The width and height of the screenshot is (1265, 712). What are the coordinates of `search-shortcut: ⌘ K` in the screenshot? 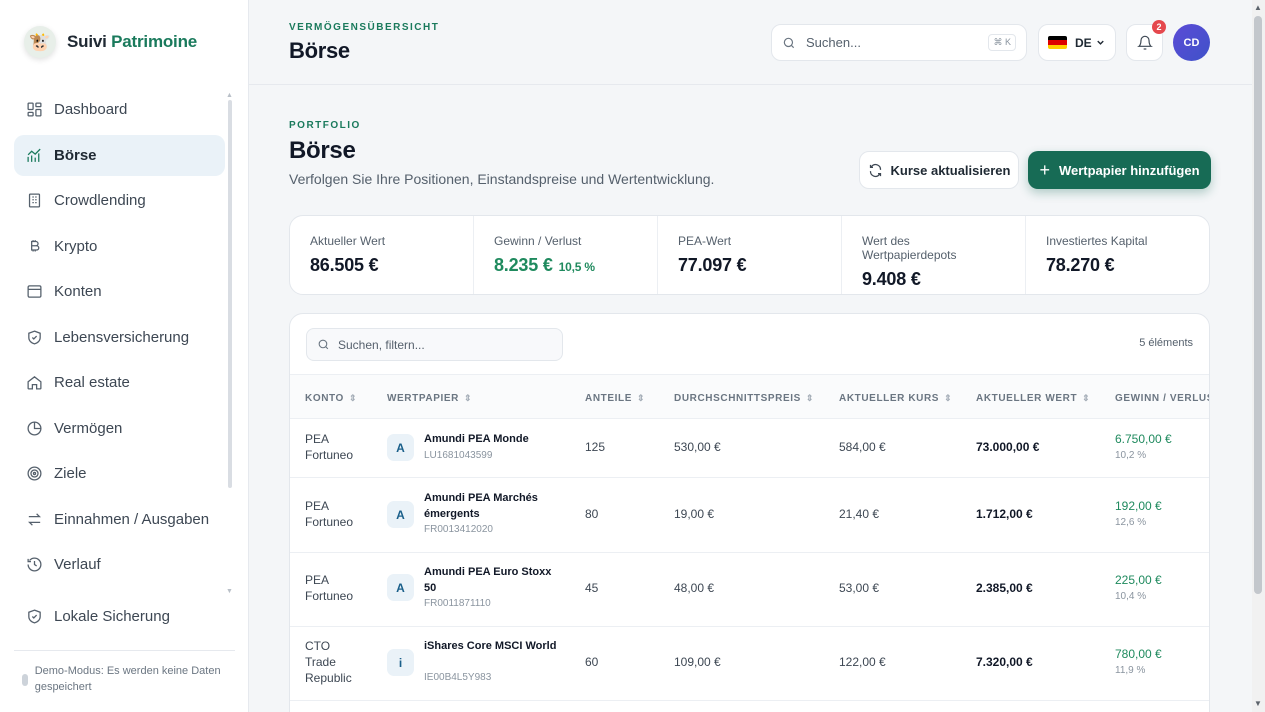 It's located at (1002, 42).